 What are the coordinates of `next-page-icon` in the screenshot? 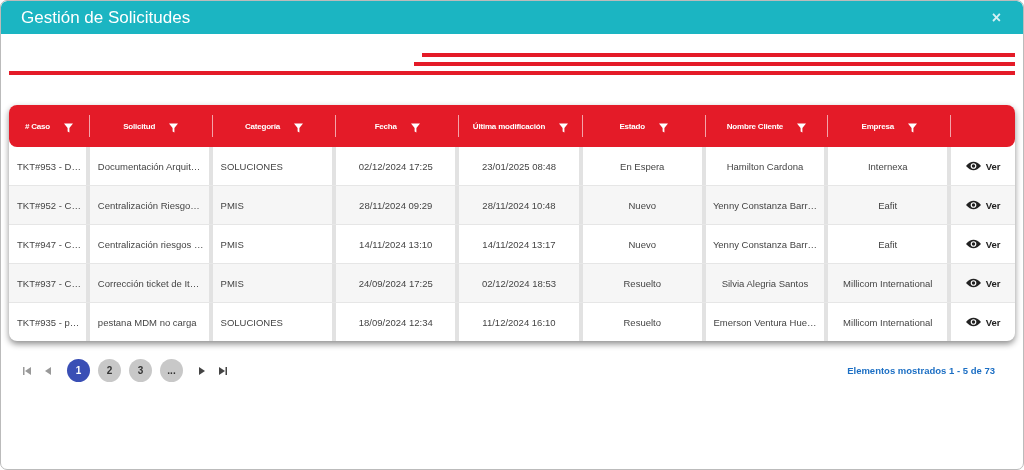 It's located at (202, 370).